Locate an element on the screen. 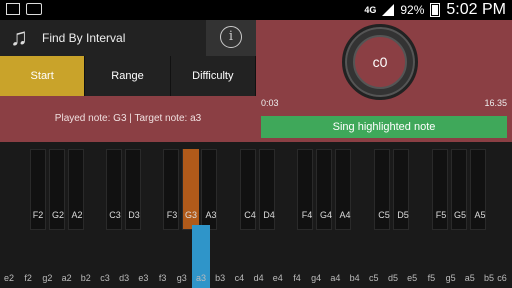  tab-difficulty: Difficulty is located at coordinates (213, 76).